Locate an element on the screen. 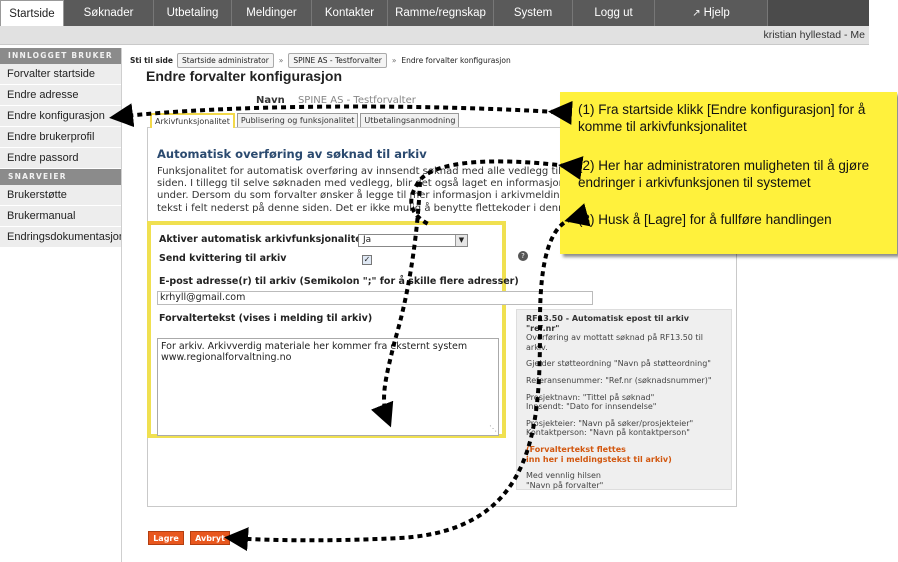 The width and height of the screenshot is (898, 562). tab-publisering: Publisering og funksjonalitet is located at coordinates (297, 120).